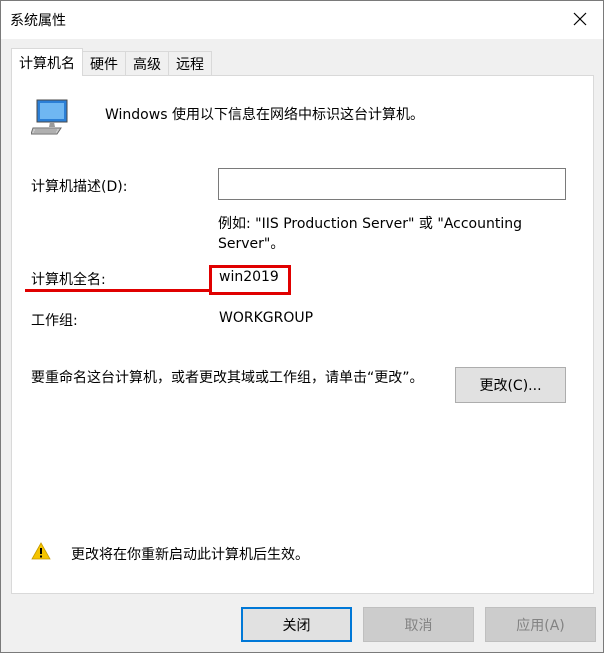 The height and width of the screenshot is (653, 604). Describe the element at coordinates (418, 624) in the screenshot. I see `cancel-button: 取消` at that location.